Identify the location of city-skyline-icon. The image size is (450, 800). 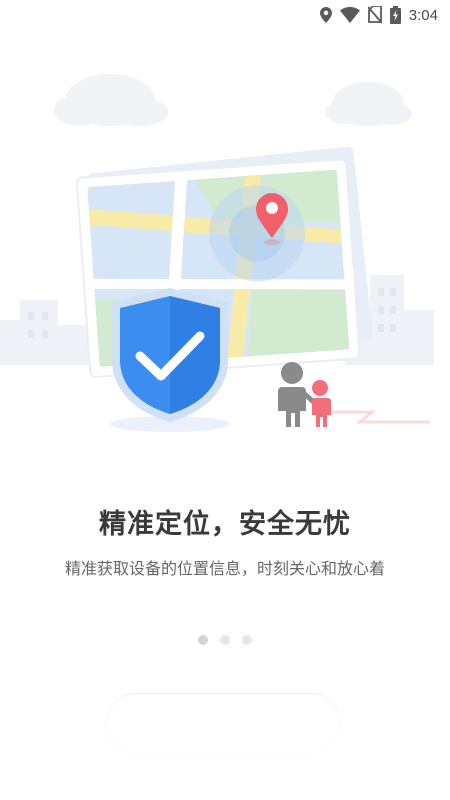
(44, 332).